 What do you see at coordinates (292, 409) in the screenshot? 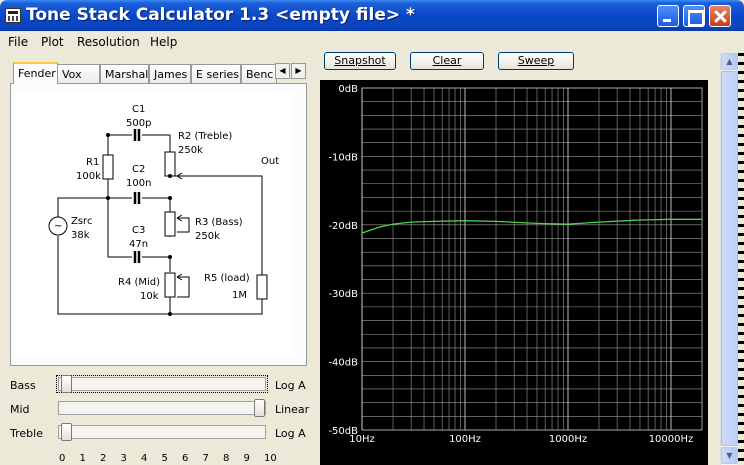
I see `mid-taper: Linear` at bounding box center [292, 409].